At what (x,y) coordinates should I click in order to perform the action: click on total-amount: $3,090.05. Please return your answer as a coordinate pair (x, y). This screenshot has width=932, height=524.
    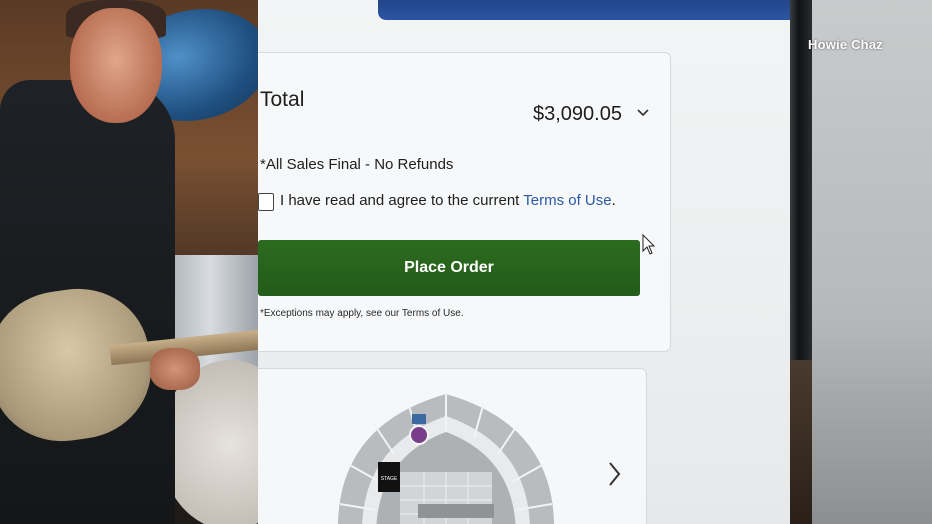
    Looking at the image, I should click on (577, 114).